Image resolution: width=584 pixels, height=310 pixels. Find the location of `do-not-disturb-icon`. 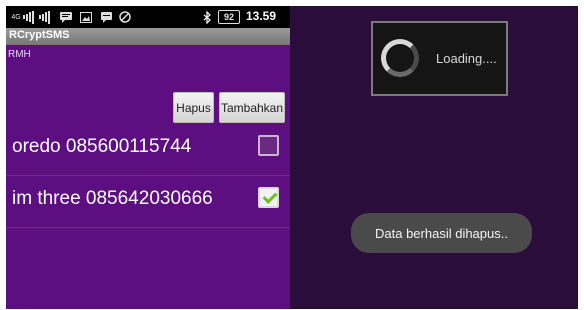

do-not-disturb-icon is located at coordinates (125, 17).